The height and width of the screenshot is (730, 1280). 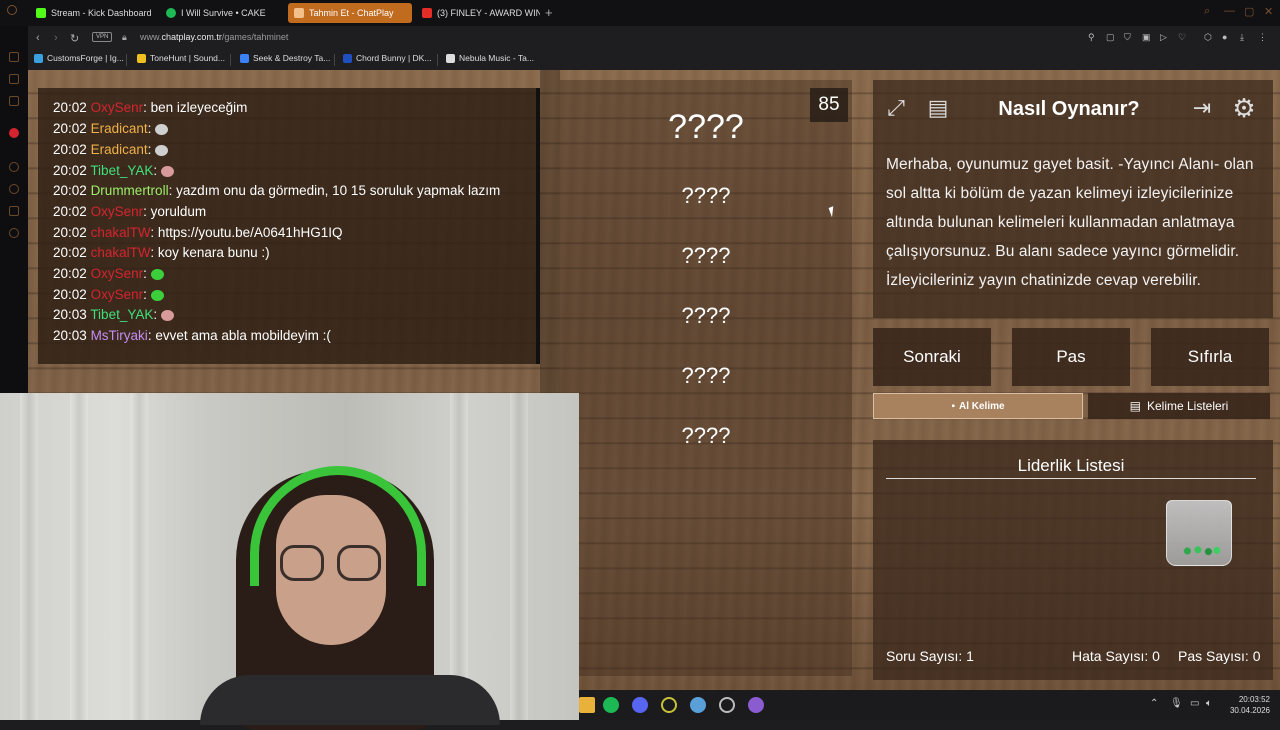 I want to click on tab-kick-dashboard: Stream - Kick Dashboard, so click(x=94, y=13).